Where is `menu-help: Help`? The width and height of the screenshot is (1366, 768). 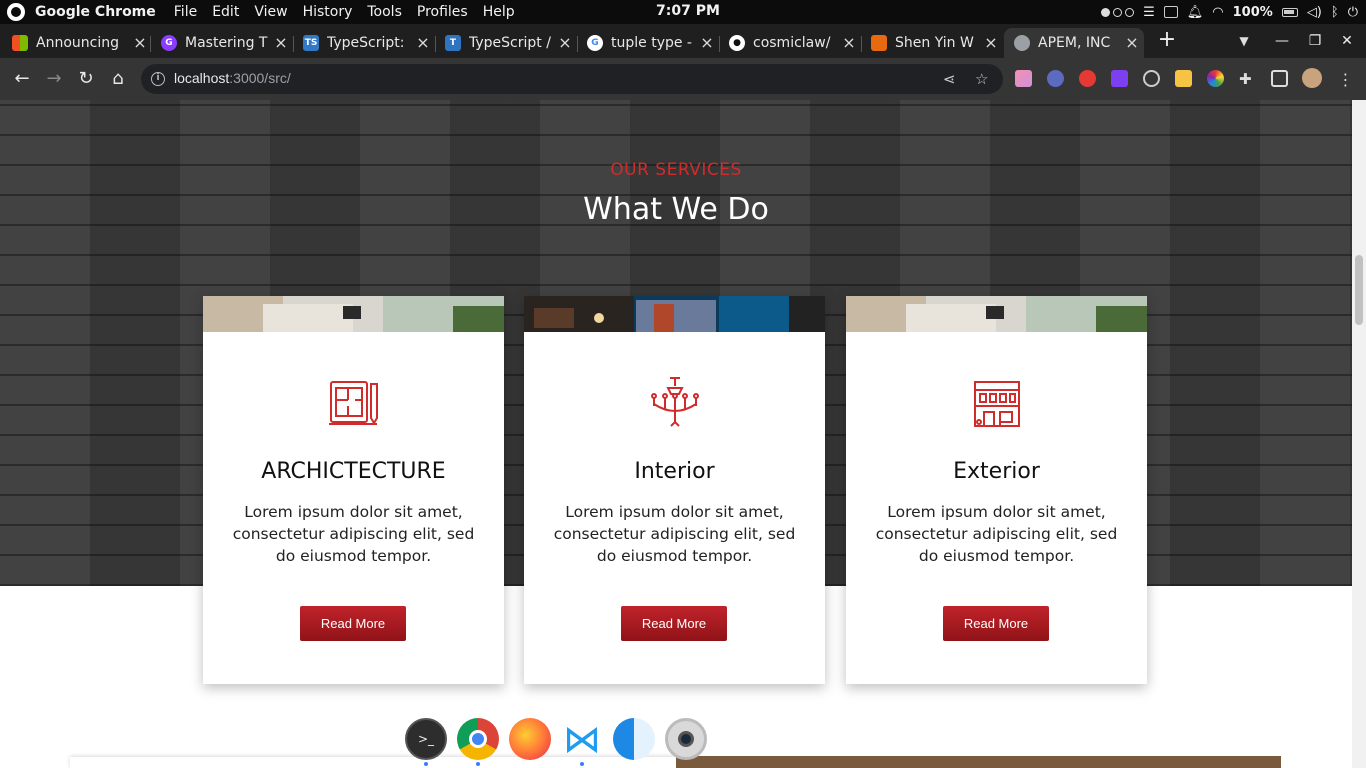 menu-help: Help is located at coordinates (499, 12).